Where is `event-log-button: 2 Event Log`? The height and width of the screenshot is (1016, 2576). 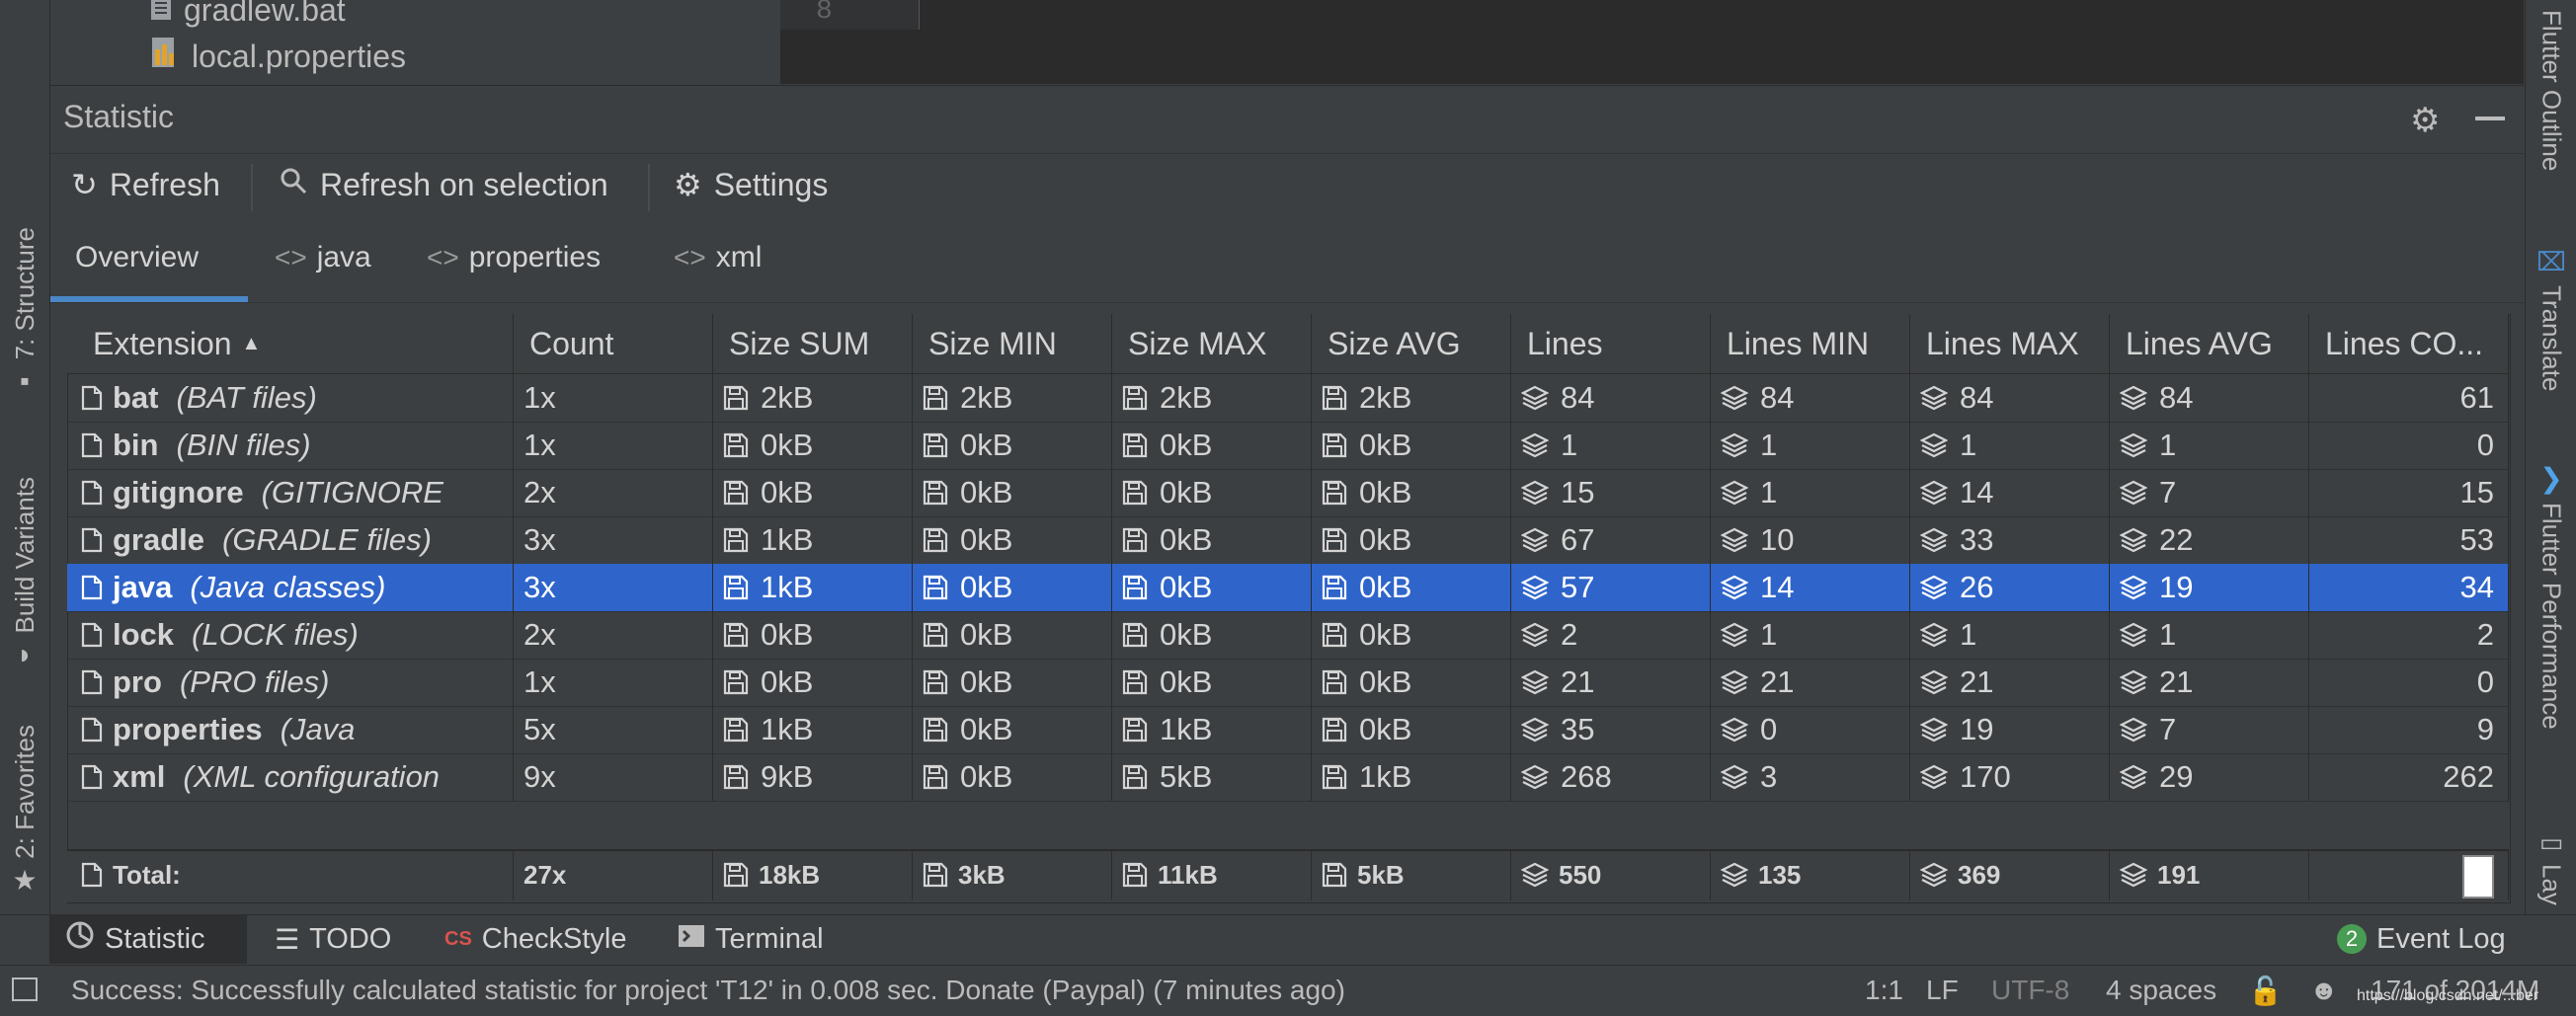
event-log-button: 2 Event Log is located at coordinates (2421, 939).